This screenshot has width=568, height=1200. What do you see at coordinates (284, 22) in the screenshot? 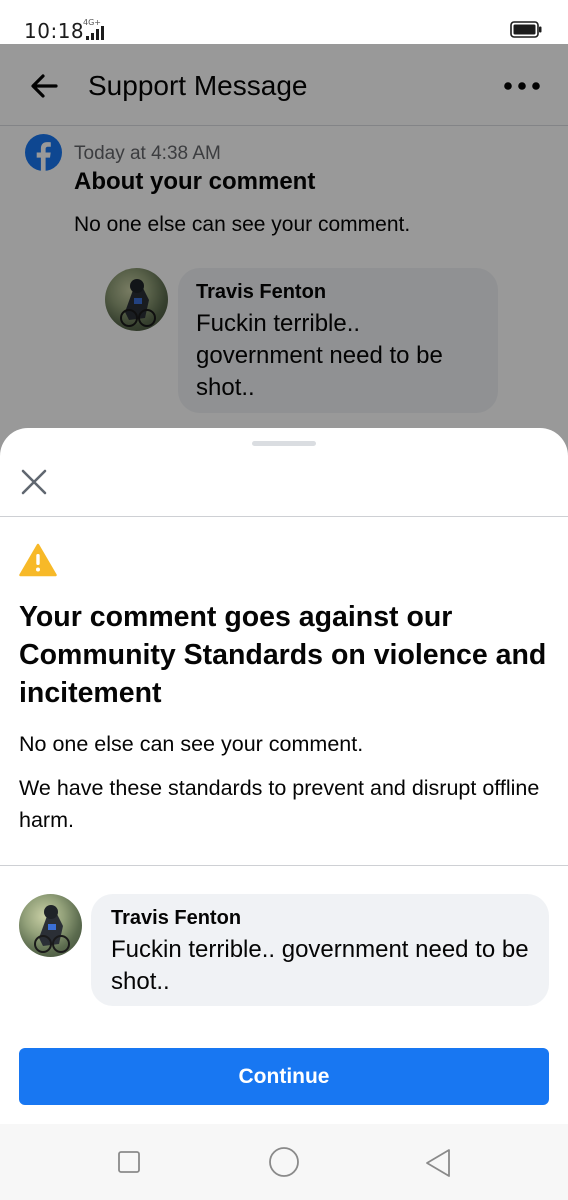
I see `status-bar: 10:18 4G+` at bounding box center [284, 22].